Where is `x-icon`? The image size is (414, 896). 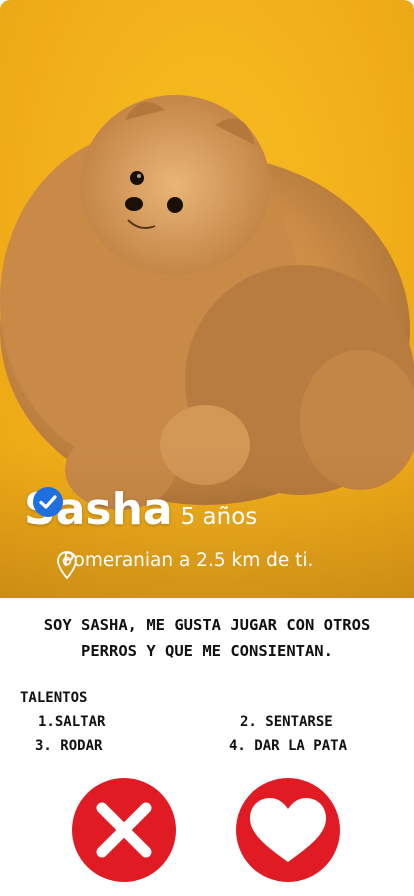 x-icon is located at coordinates (124, 830).